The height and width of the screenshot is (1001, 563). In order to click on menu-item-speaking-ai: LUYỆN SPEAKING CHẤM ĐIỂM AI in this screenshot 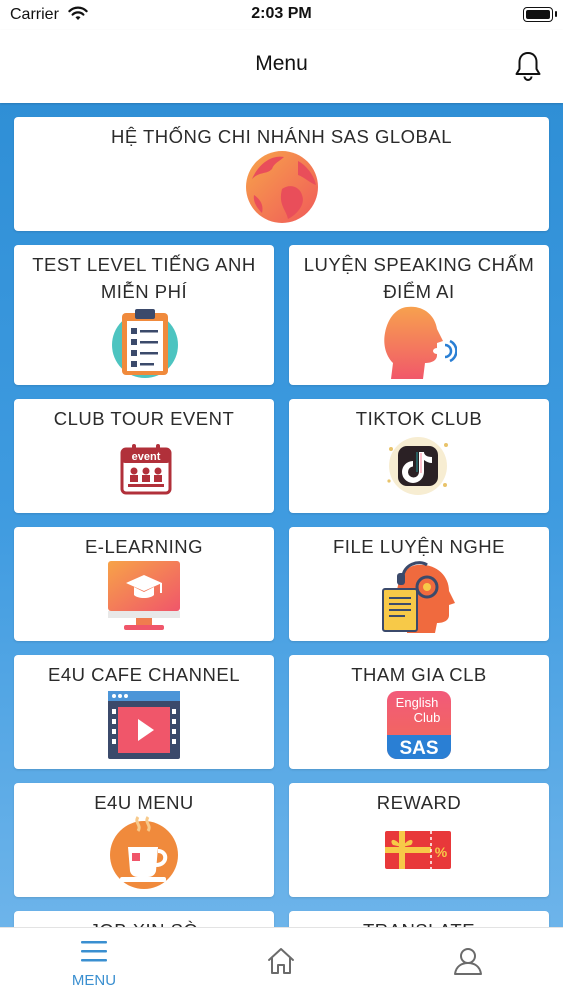, I will do `click(419, 315)`.